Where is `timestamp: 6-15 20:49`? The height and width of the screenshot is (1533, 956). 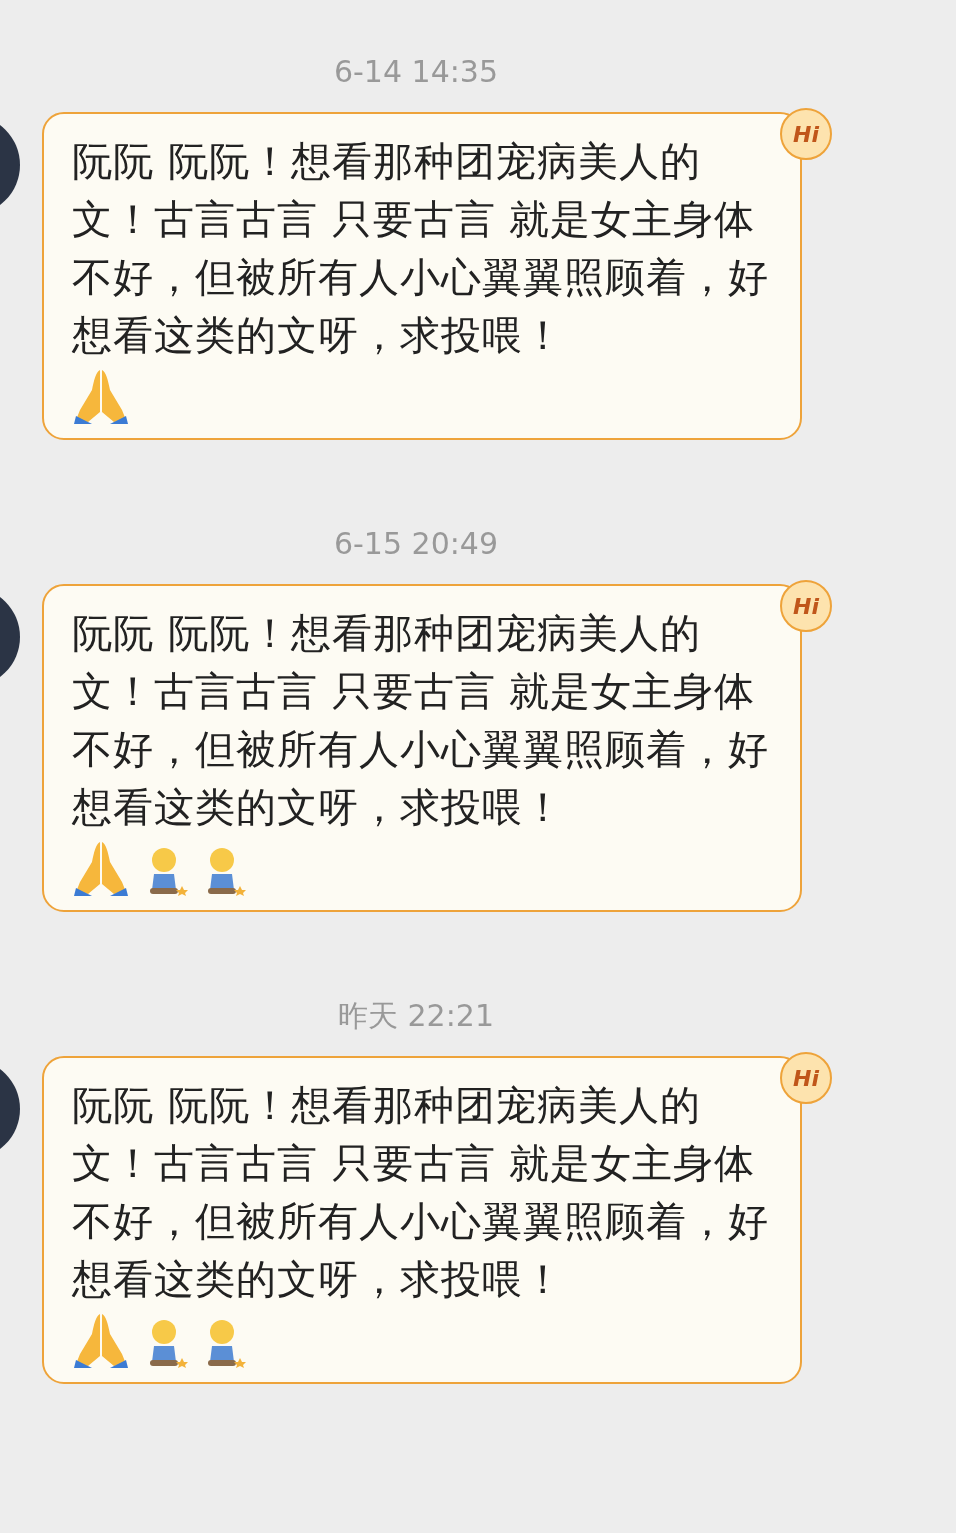
timestamp: 6-15 20:49 is located at coordinates (416, 544).